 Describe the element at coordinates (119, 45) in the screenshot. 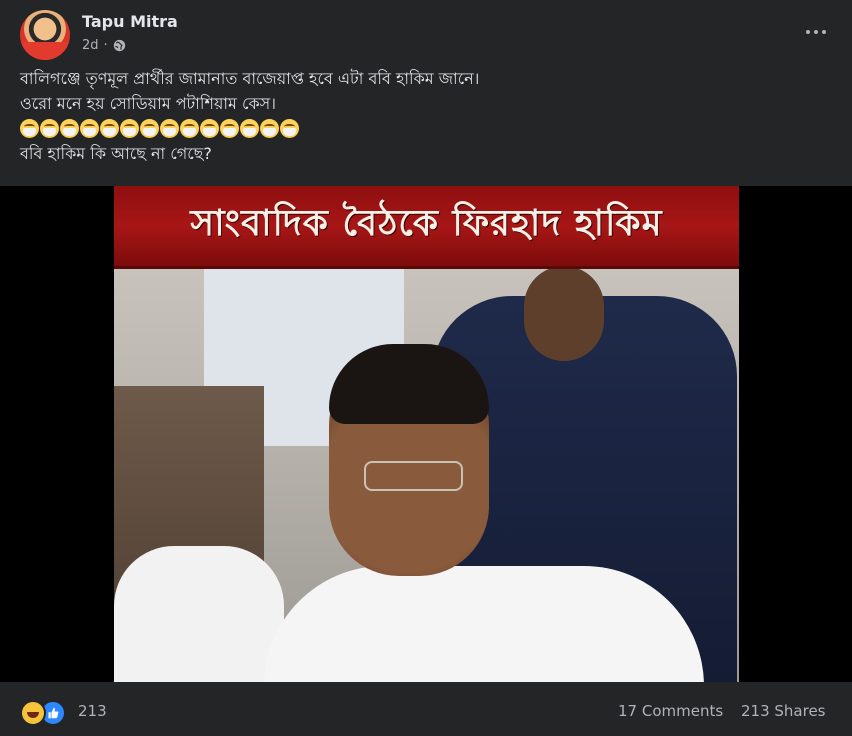

I see `globe-icon` at that location.